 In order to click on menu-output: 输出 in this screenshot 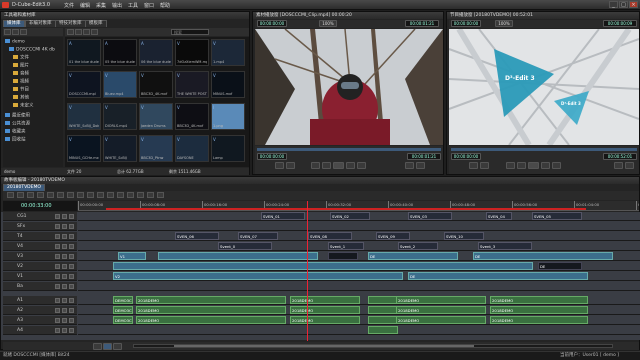, I will do `click(117, 5)`.